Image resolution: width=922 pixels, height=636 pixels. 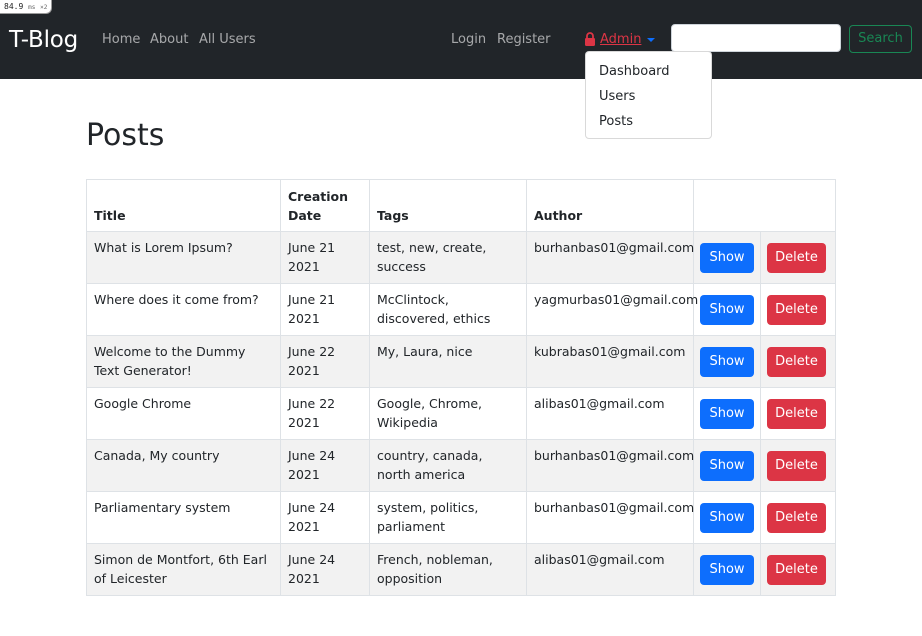 I want to click on perf-badge: 84.9 ms ×2, so click(x=26, y=7).